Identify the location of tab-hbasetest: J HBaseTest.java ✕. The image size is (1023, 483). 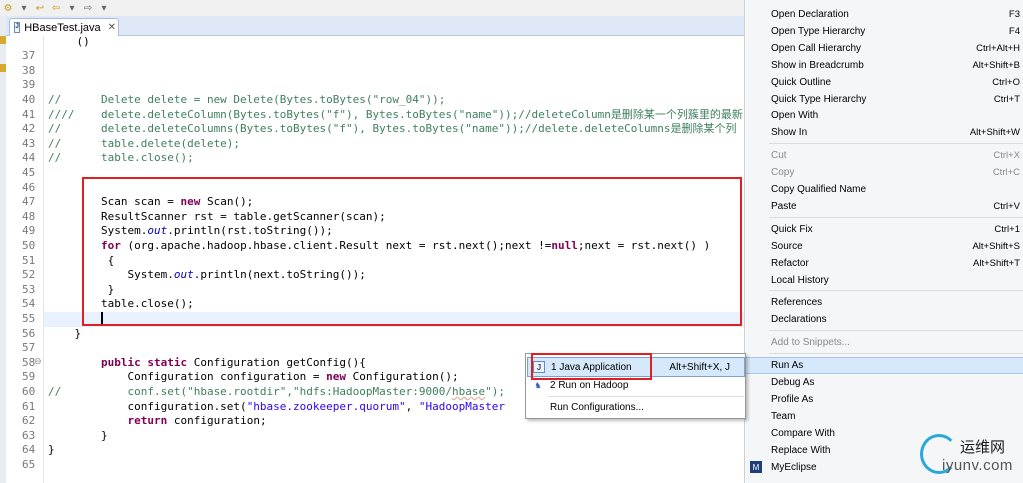
(64, 27).